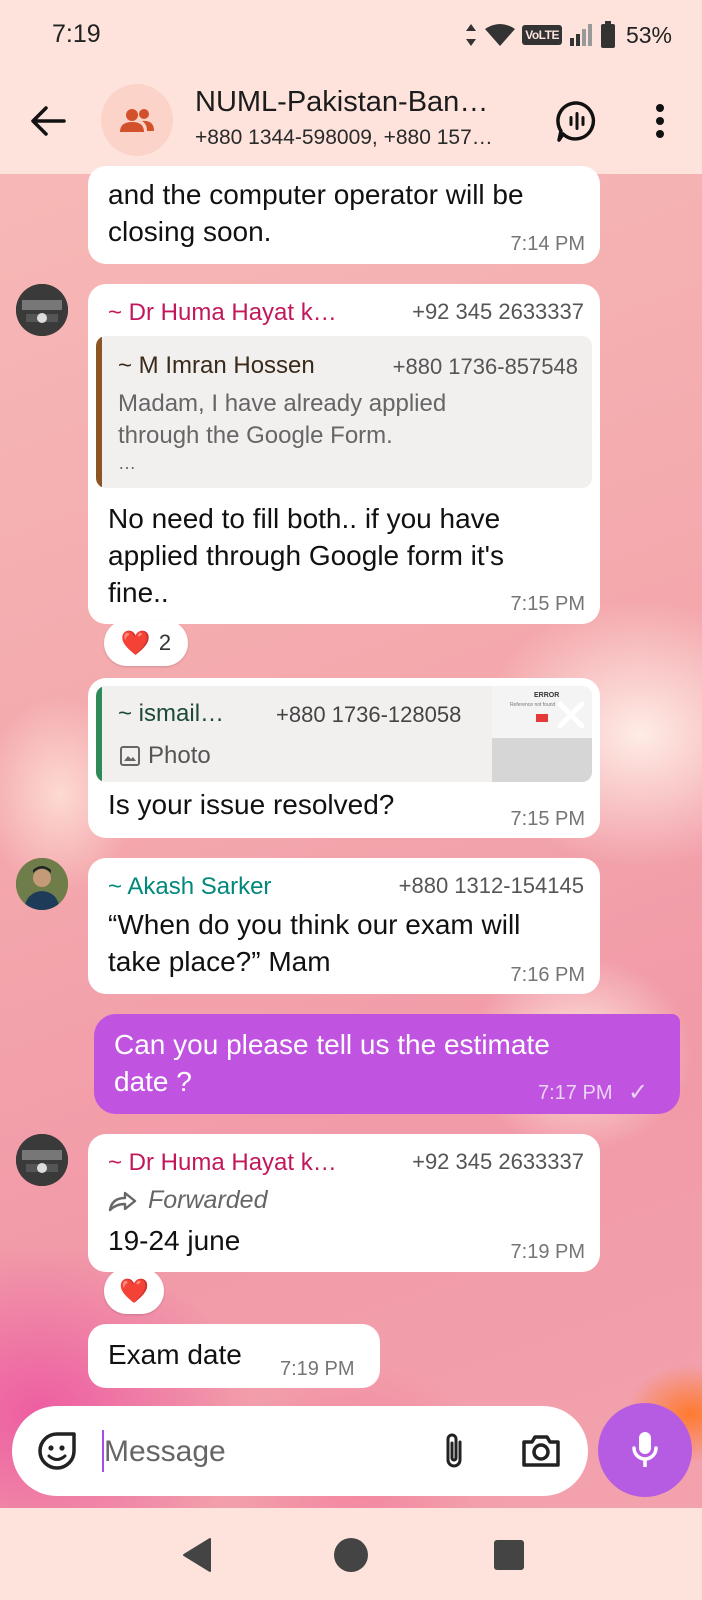 Image resolution: width=702 pixels, height=1600 pixels. I want to click on attach-button, so click(454, 1451).